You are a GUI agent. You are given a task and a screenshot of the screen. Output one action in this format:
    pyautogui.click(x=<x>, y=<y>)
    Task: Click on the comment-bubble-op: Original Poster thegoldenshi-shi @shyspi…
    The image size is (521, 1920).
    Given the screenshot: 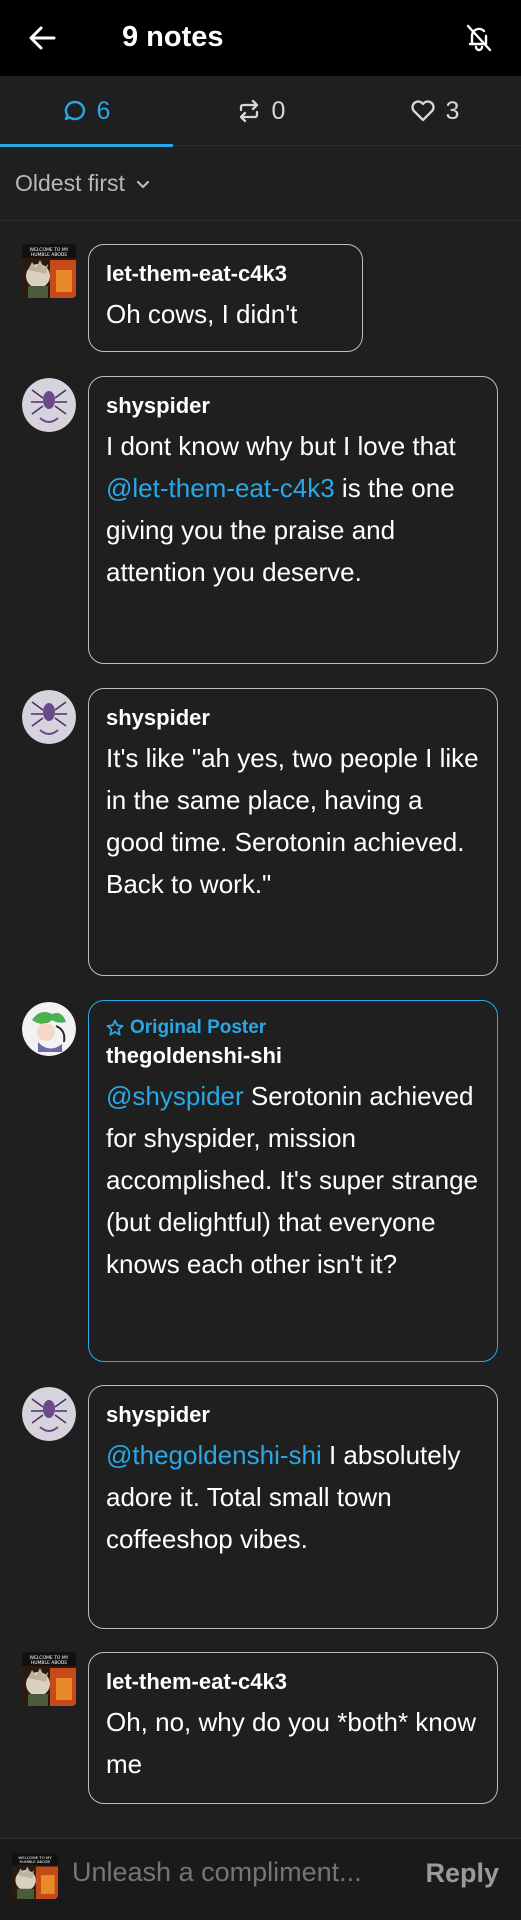 What is the action you would take?
    pyautogui.click(x=293, y=1181)
    